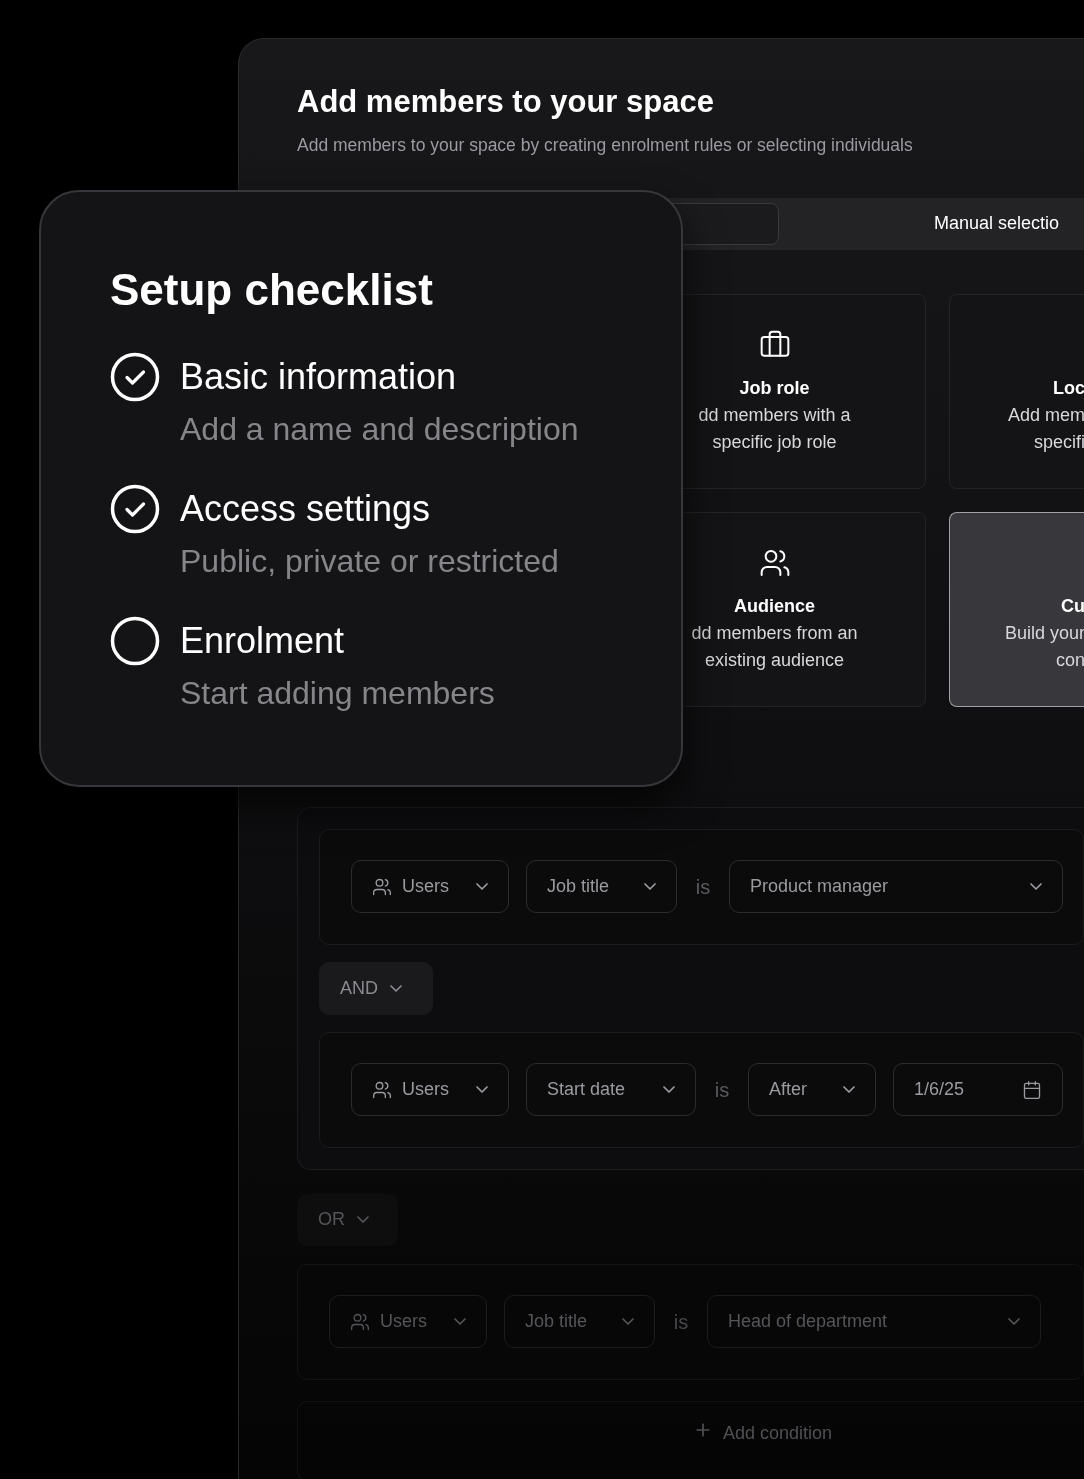 Image resolution: width=1084 pixels, height=1479 pixels. I want to click on option-description: existing audience, so click(774, 660).